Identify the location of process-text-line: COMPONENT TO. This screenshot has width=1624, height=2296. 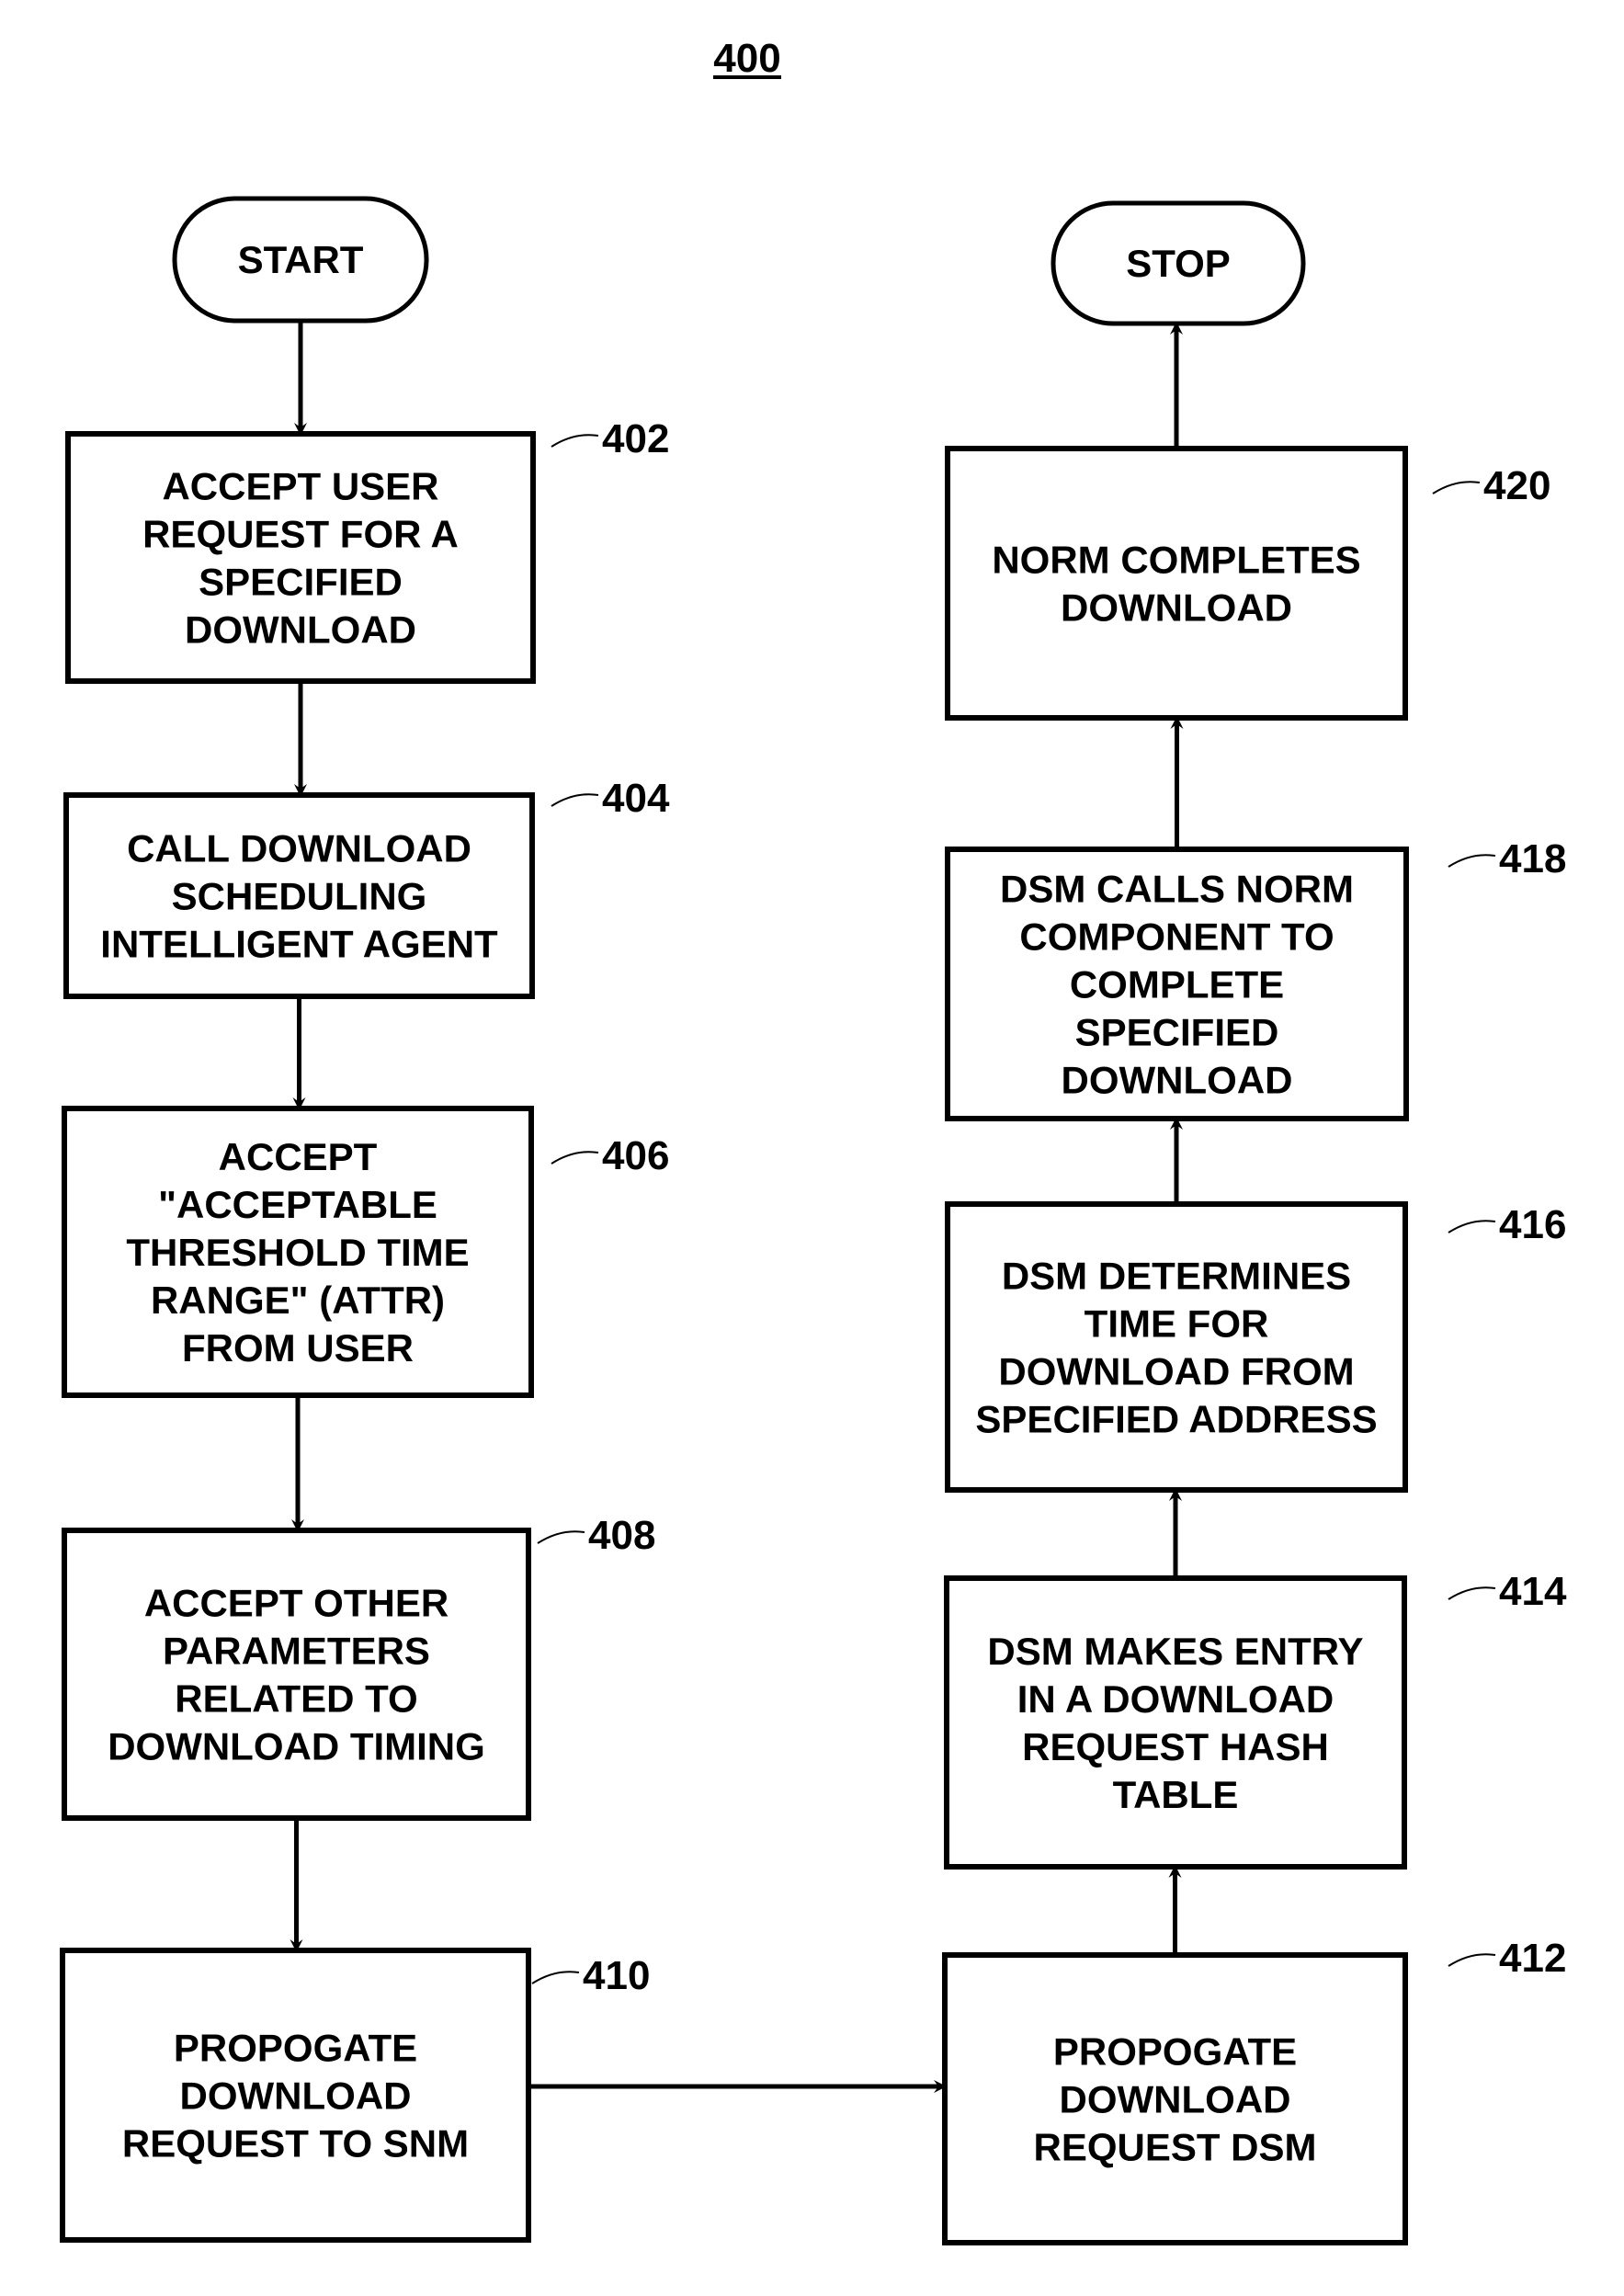
(1176, 937).